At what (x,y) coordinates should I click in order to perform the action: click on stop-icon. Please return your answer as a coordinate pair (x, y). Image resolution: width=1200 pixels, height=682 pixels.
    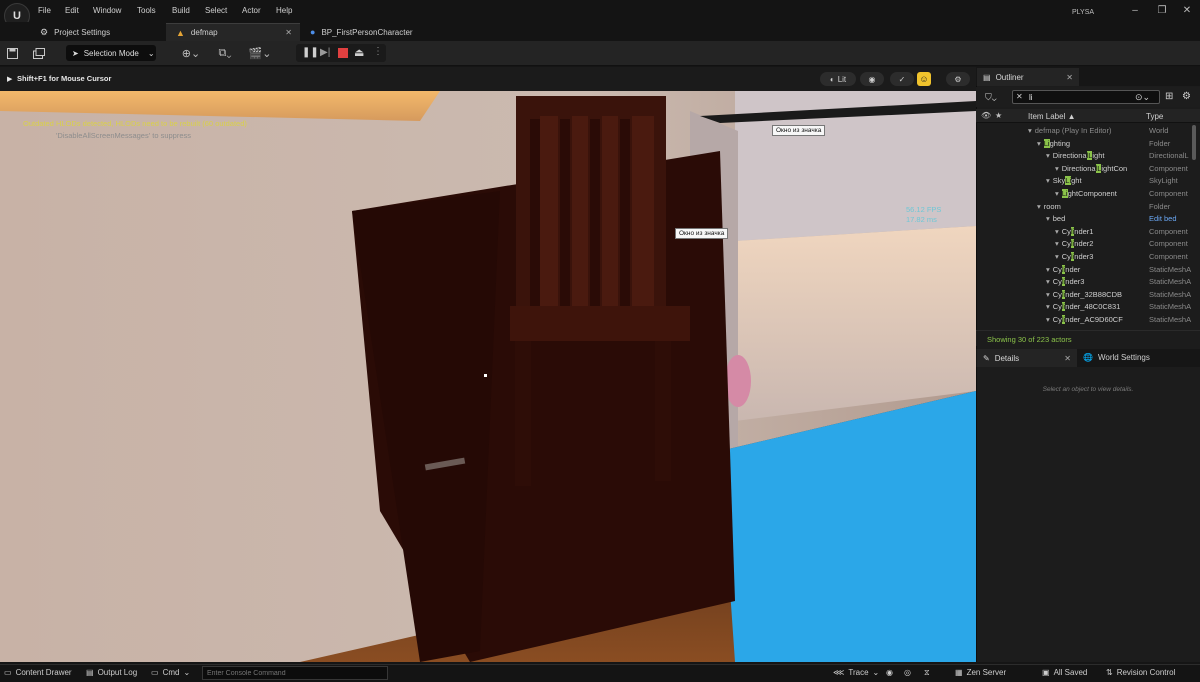
    Looking at the image, I should click on (343, 53).